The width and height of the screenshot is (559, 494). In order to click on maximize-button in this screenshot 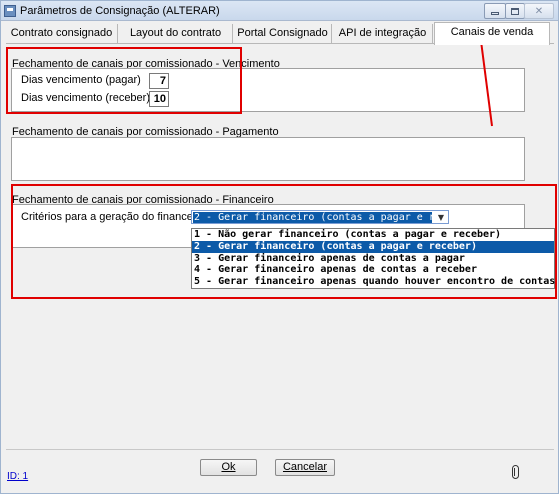, I will do `click(515, 11)`.